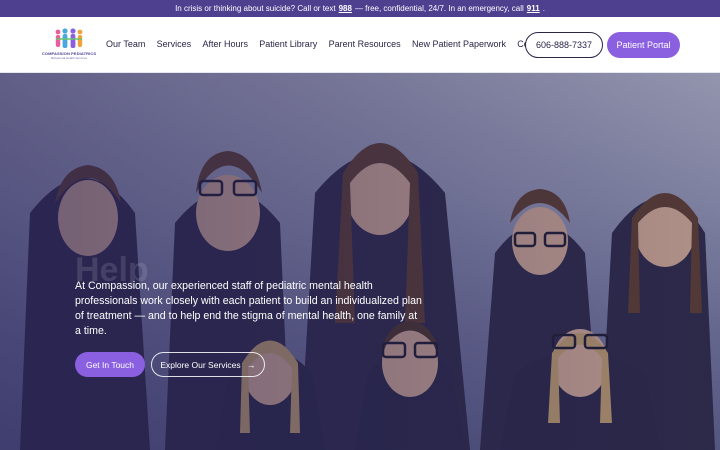 This screenshot has width=720, height=450. I want to click on nav-parent-resources: Parent Resources, so click(365, 44).